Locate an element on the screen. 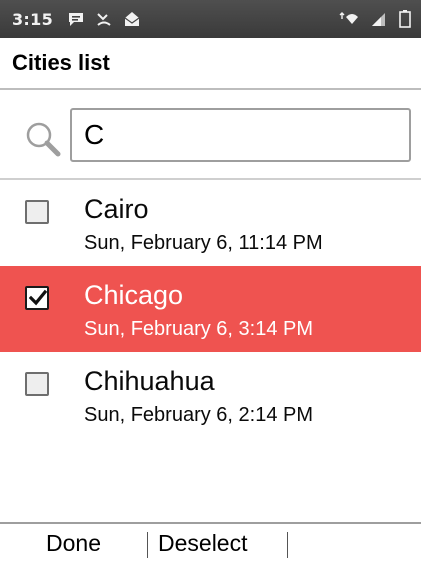 This screenshot has width=421, height=565. email-icon is located at coordinates (132, 21).